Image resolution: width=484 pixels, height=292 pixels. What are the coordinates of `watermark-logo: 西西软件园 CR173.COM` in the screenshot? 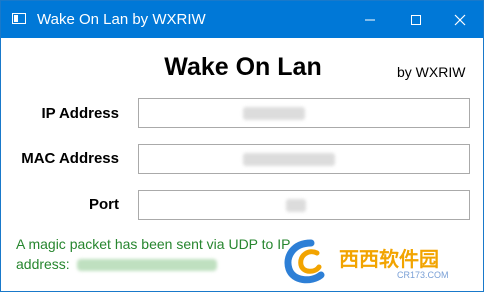 It's located at (379, 261).